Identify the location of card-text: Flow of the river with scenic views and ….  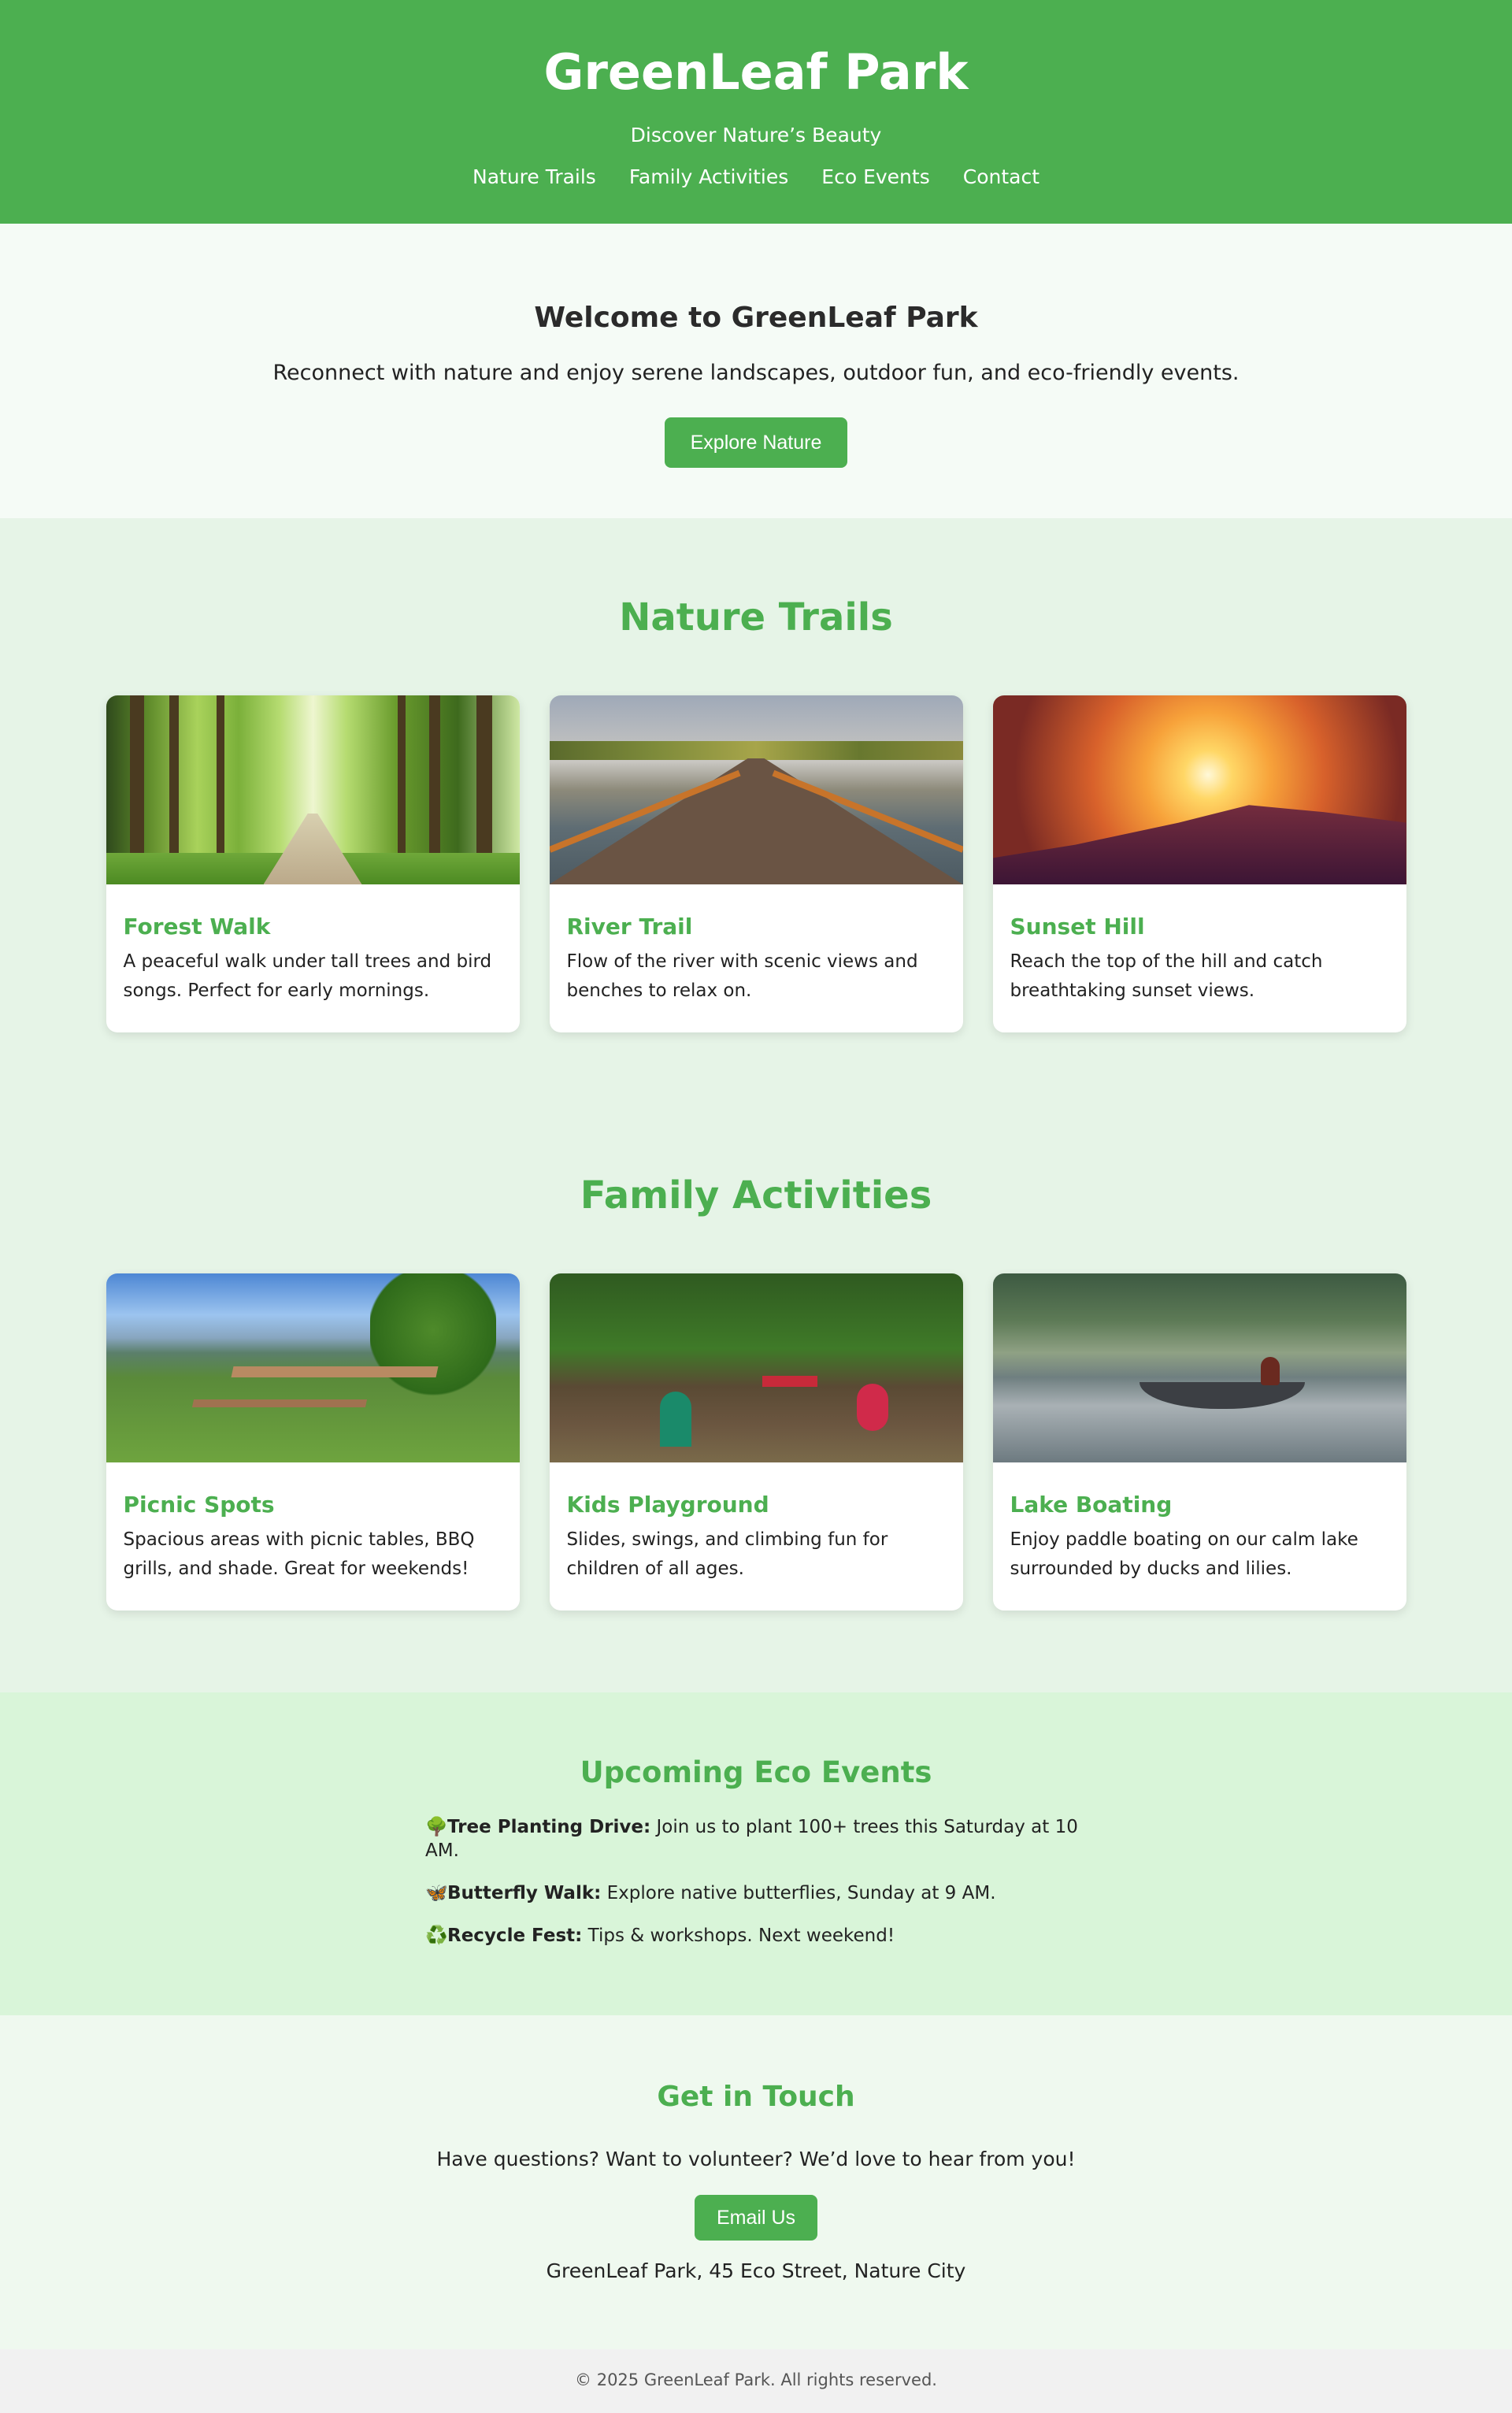
(742, 976).